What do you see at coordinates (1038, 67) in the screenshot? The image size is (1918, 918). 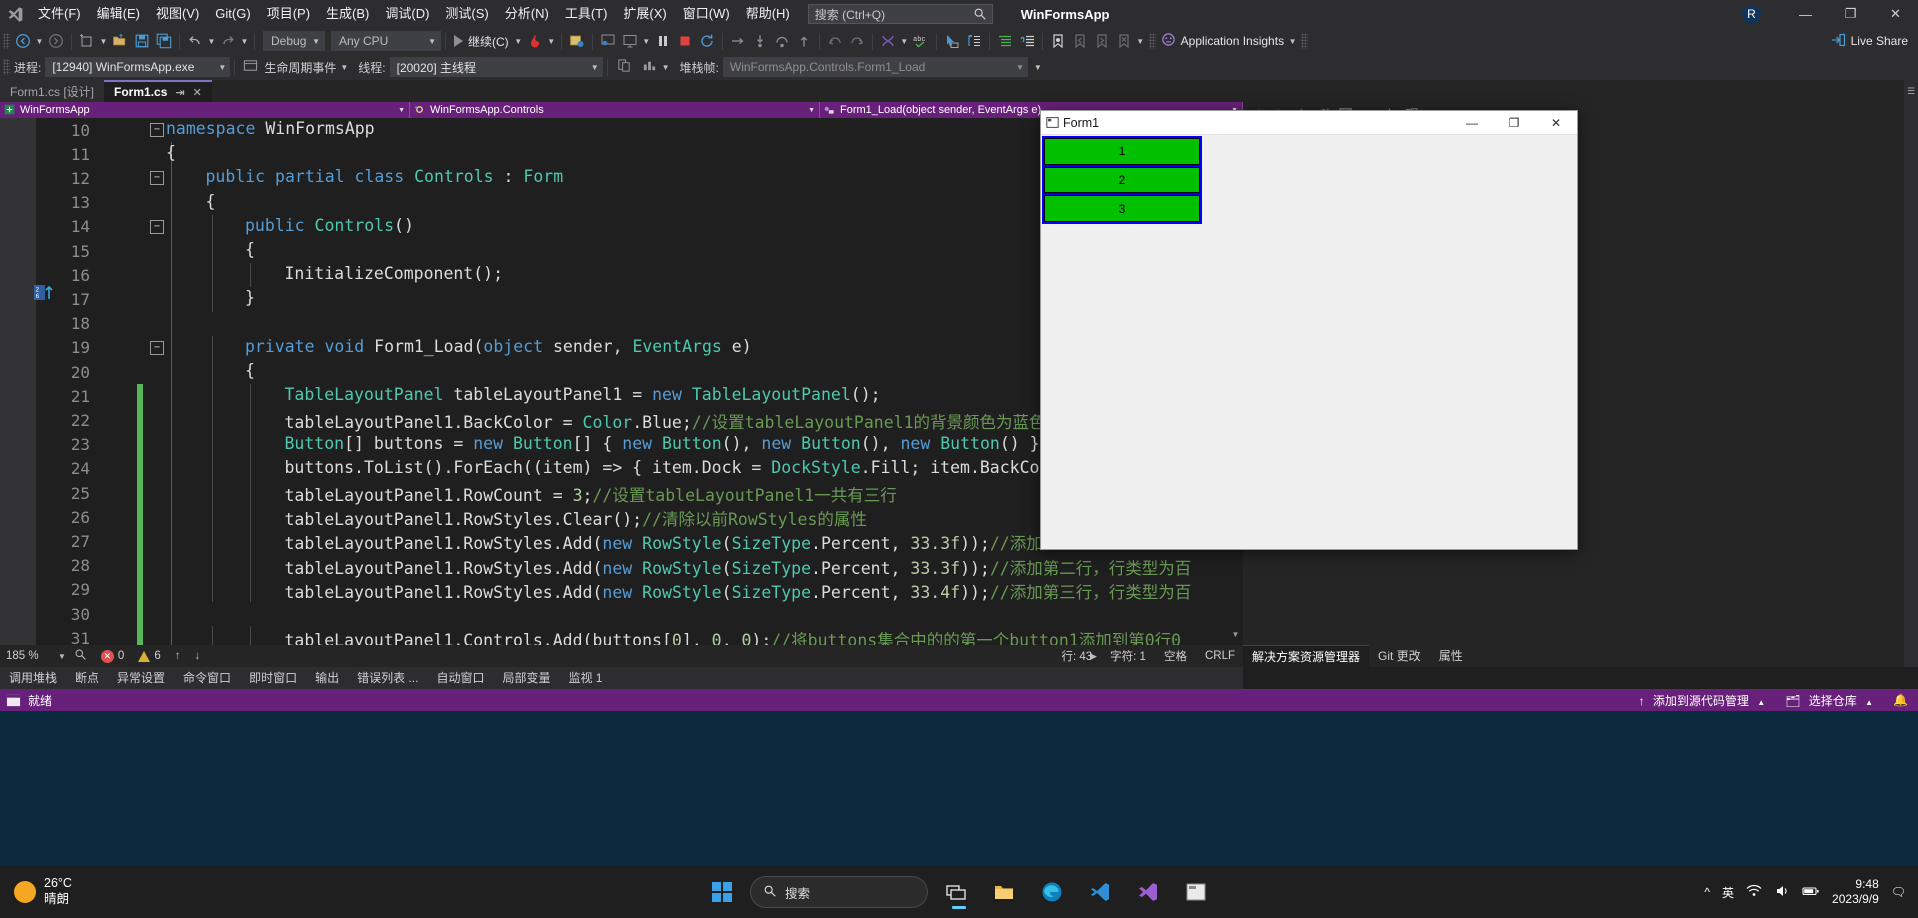 I see `stackframe-overflow-icon: ▼` at bounding box center [1038, 67].